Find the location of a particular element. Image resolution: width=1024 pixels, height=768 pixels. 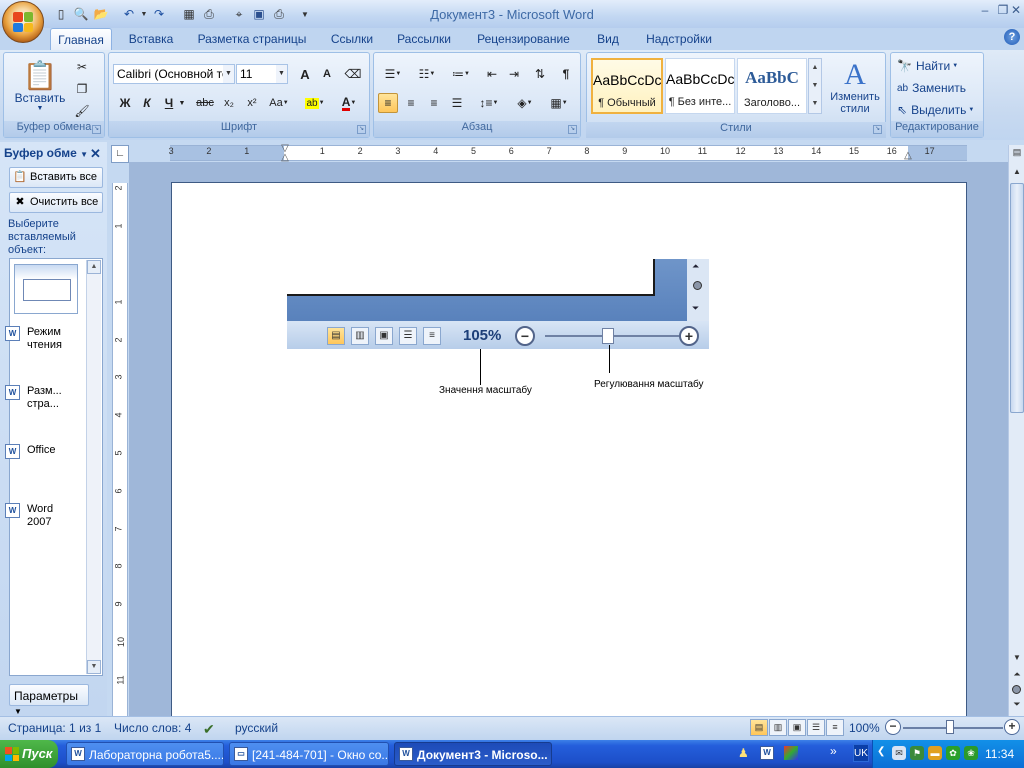

language-status: русский is located at coordinates (256, 728).